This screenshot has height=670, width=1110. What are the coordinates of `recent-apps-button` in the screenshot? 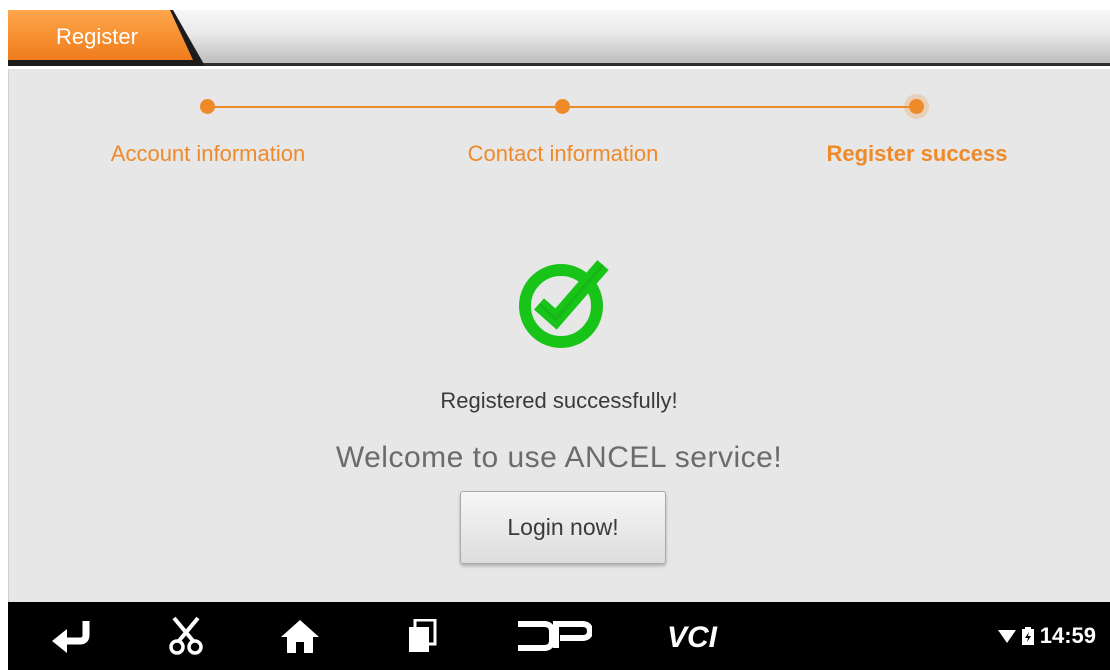 It's located at (422, 636).